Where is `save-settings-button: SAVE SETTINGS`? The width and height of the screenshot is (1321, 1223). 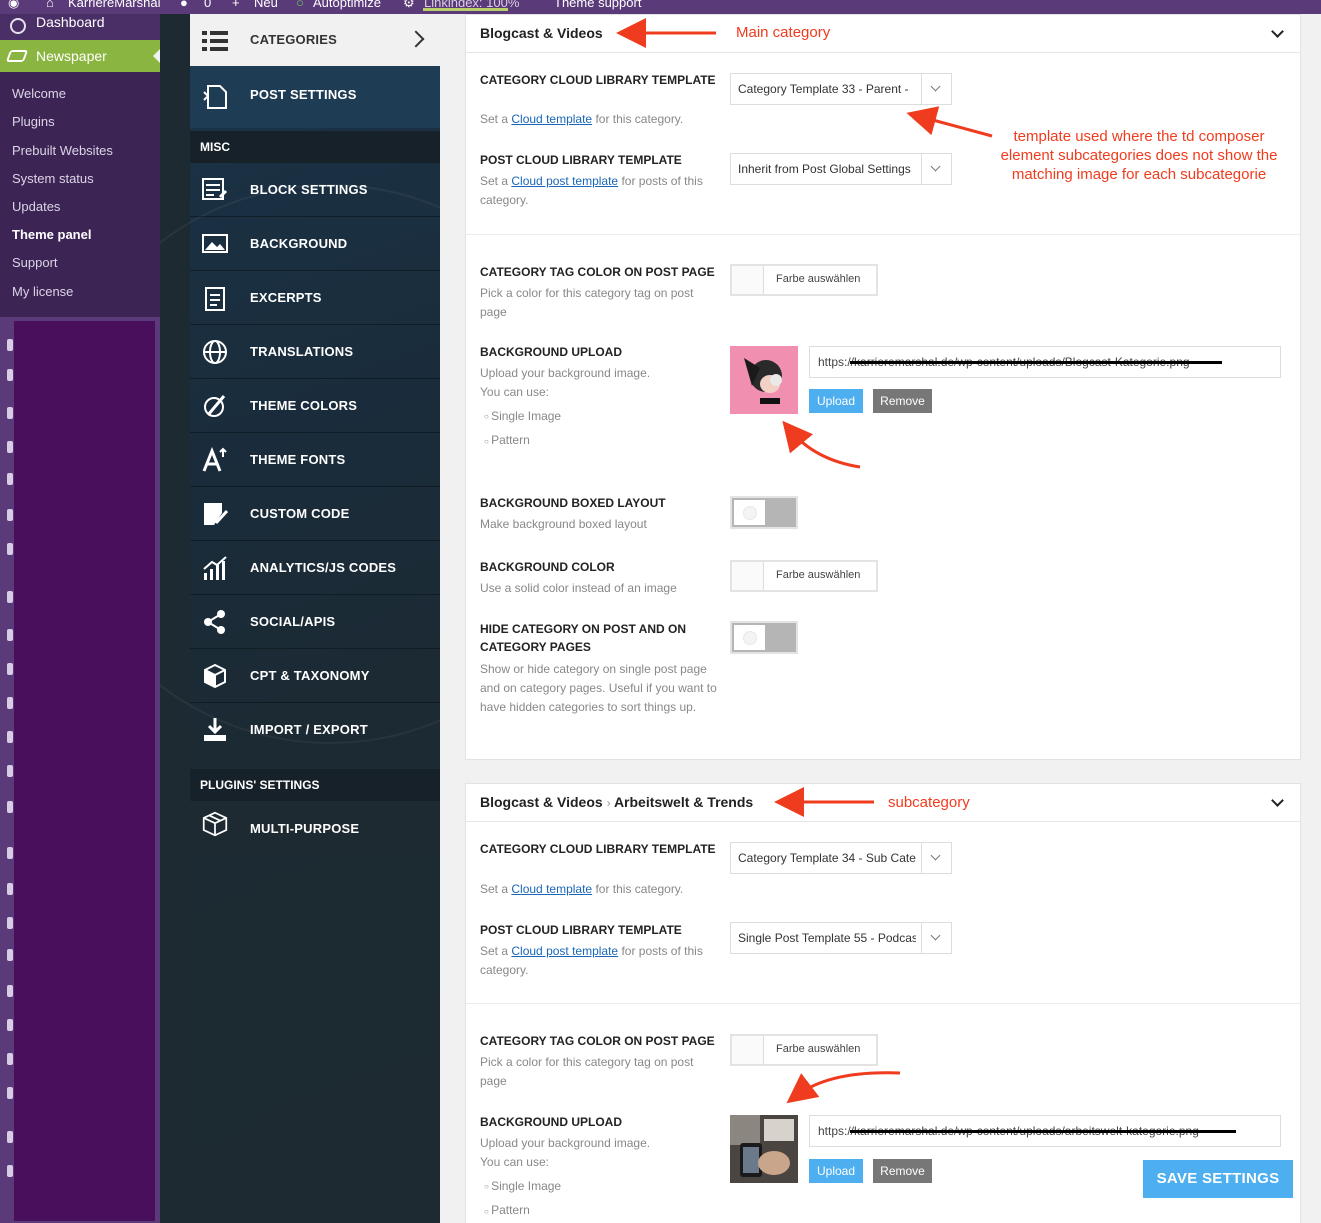
save-settings-button: SAVE SETTINGS is located at coordinates (1218, 1179).